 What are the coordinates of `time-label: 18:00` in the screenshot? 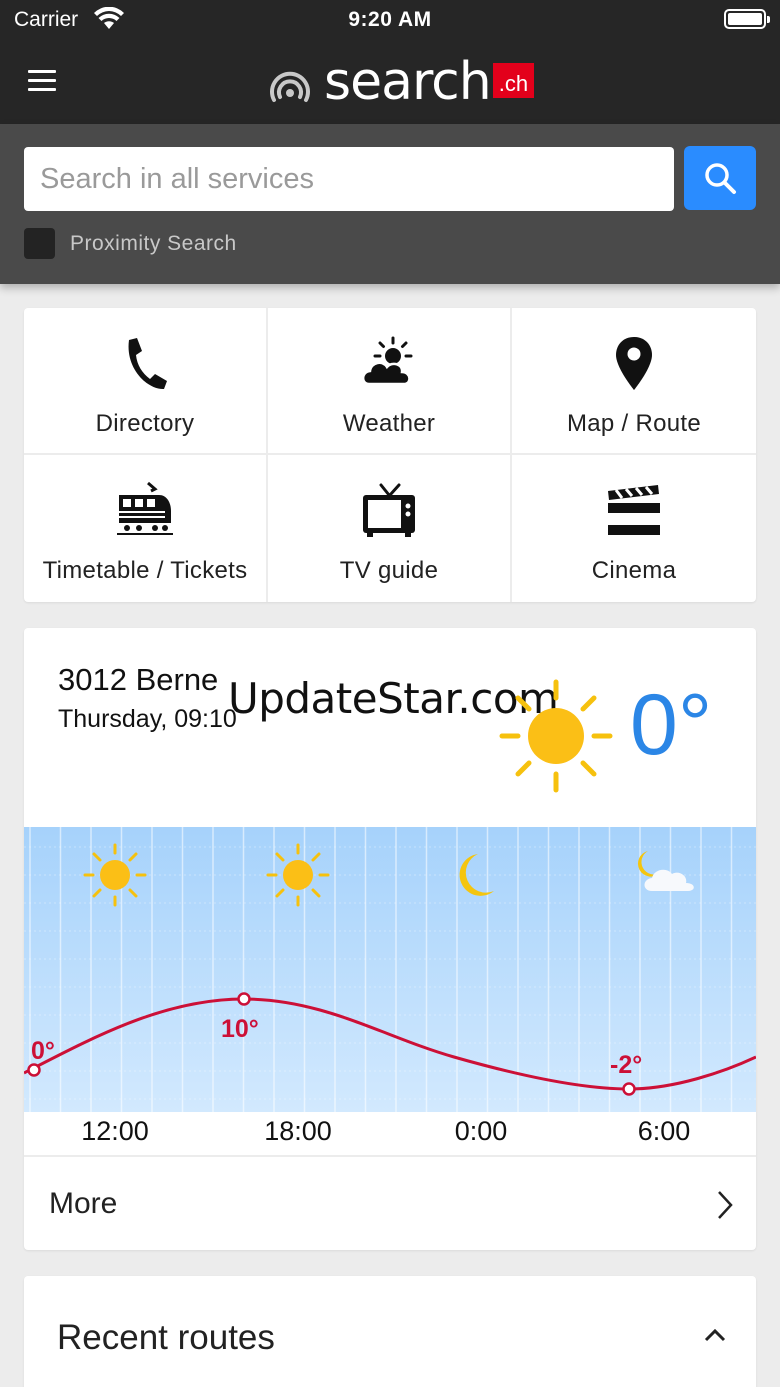 It's located at (298, 1131).